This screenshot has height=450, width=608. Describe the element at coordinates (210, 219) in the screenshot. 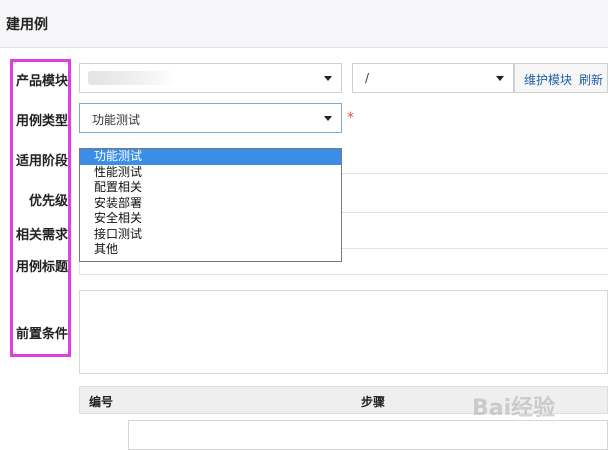

I see `dropdown-option: 安全相关` at that location.